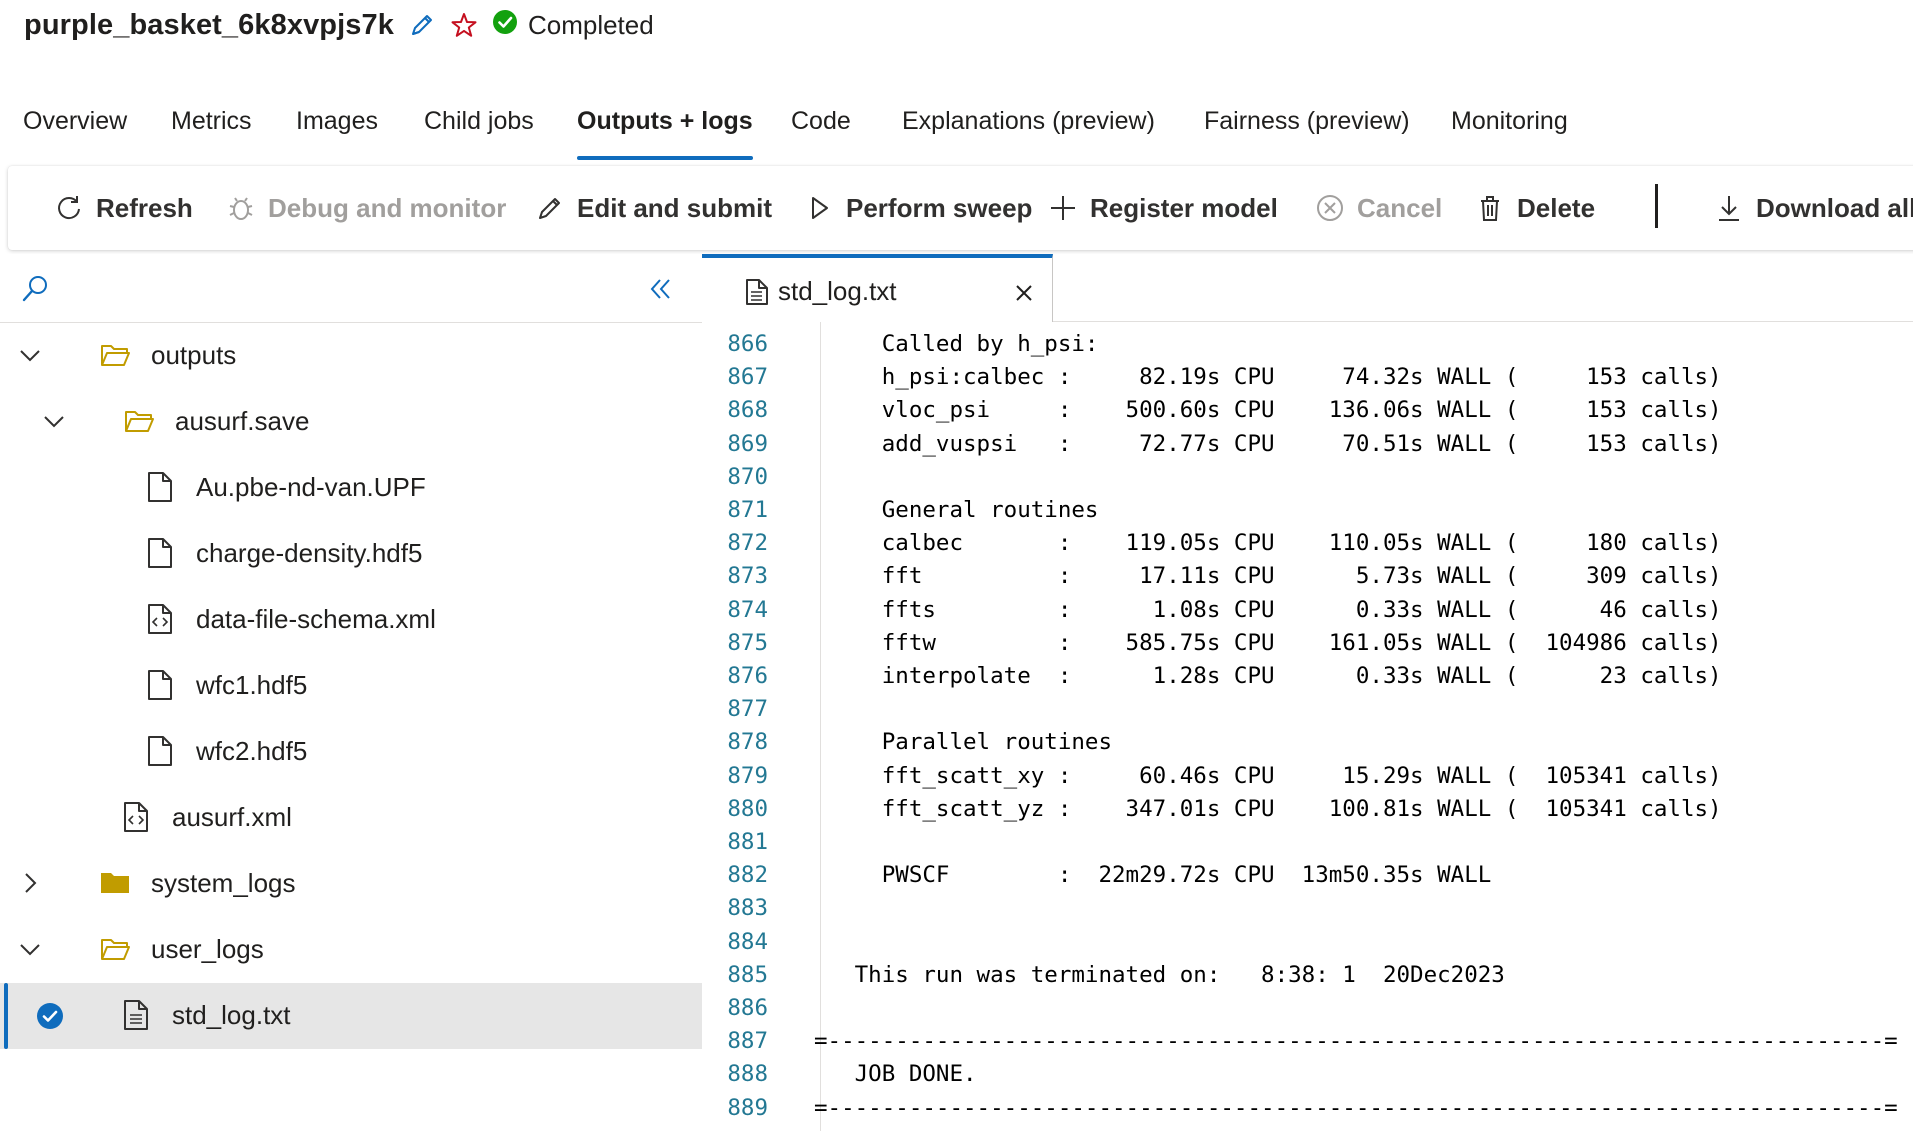 The image size is (1913, 1131). Describe the element at coordinates (351, 554) in the screenshot. I see `tree-item-charge-density: charge-density.hdf5` at that location.